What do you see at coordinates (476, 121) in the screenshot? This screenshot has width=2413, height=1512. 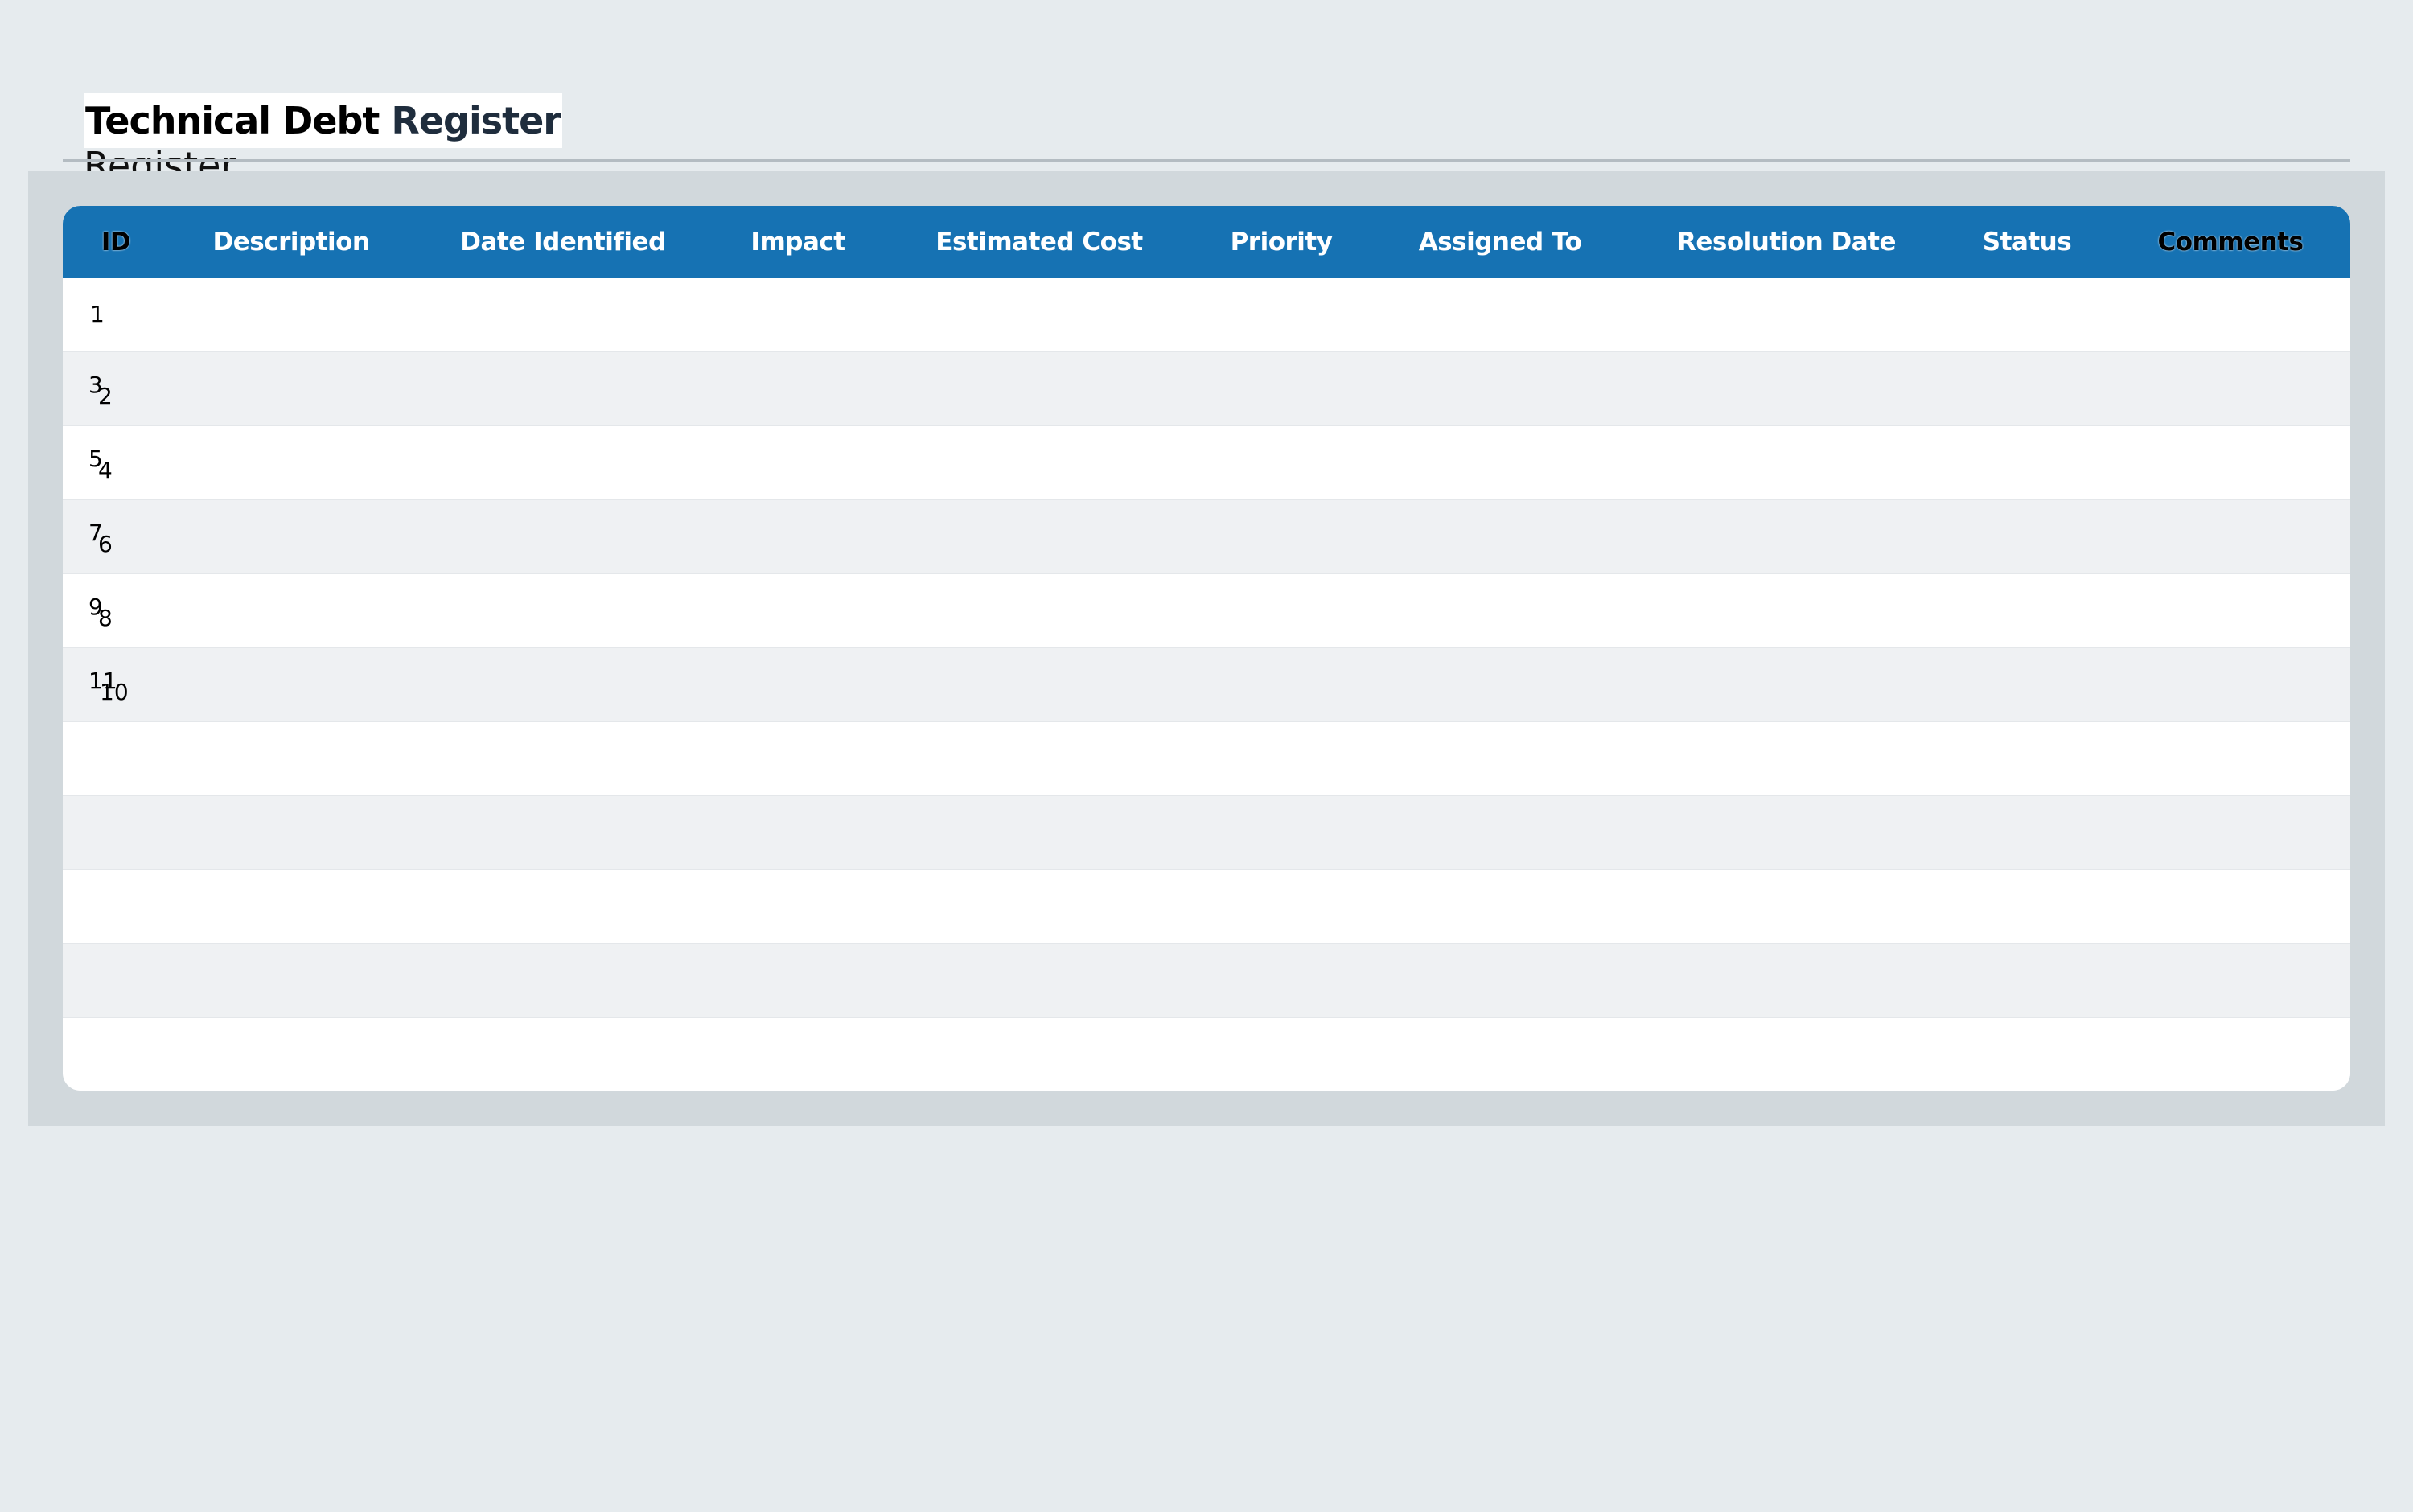 I see `page-title-accent: Register` at bounding box center [476, 121].